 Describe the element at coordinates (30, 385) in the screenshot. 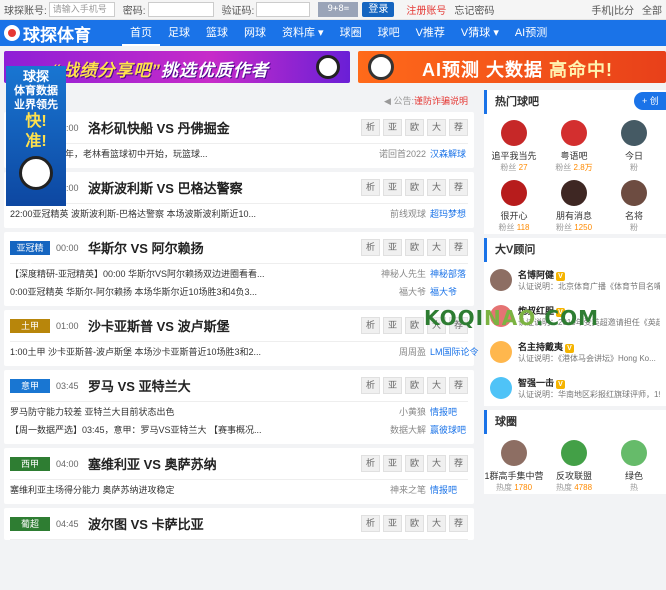

I see `league-tag: 意甲` at that location.